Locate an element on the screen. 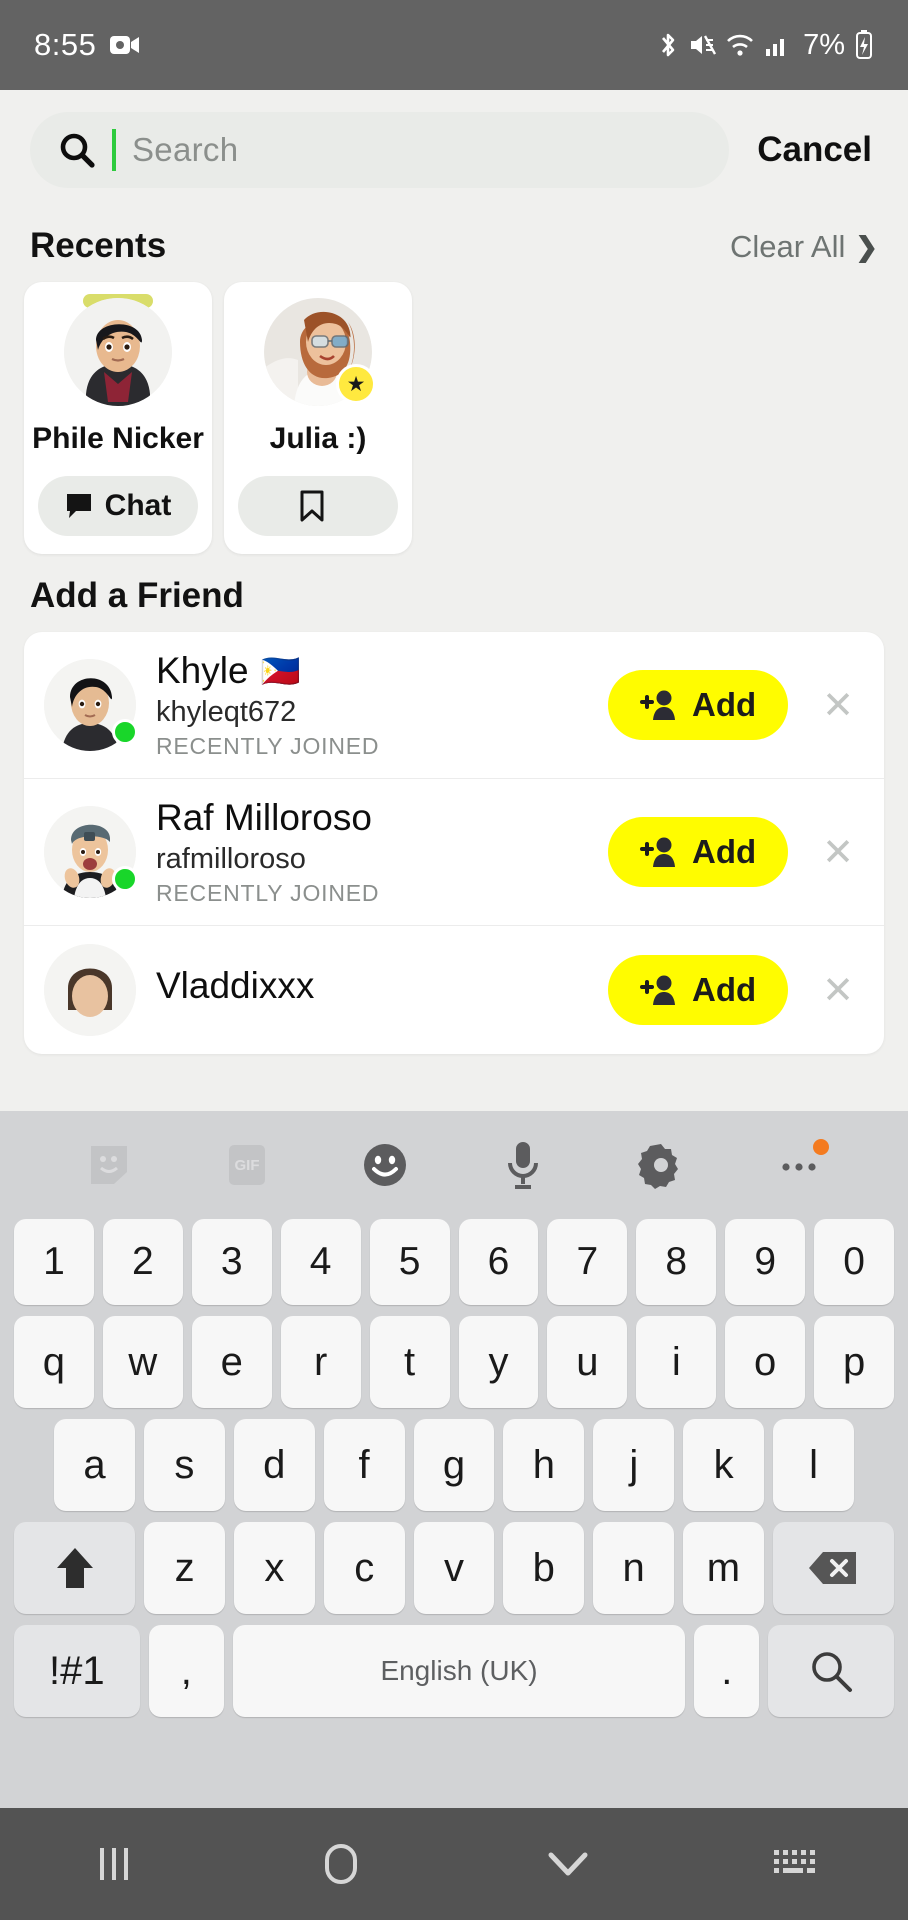 This screenshot has width=908, height=1920. key-w: w is located at coordinates (142, 1362).